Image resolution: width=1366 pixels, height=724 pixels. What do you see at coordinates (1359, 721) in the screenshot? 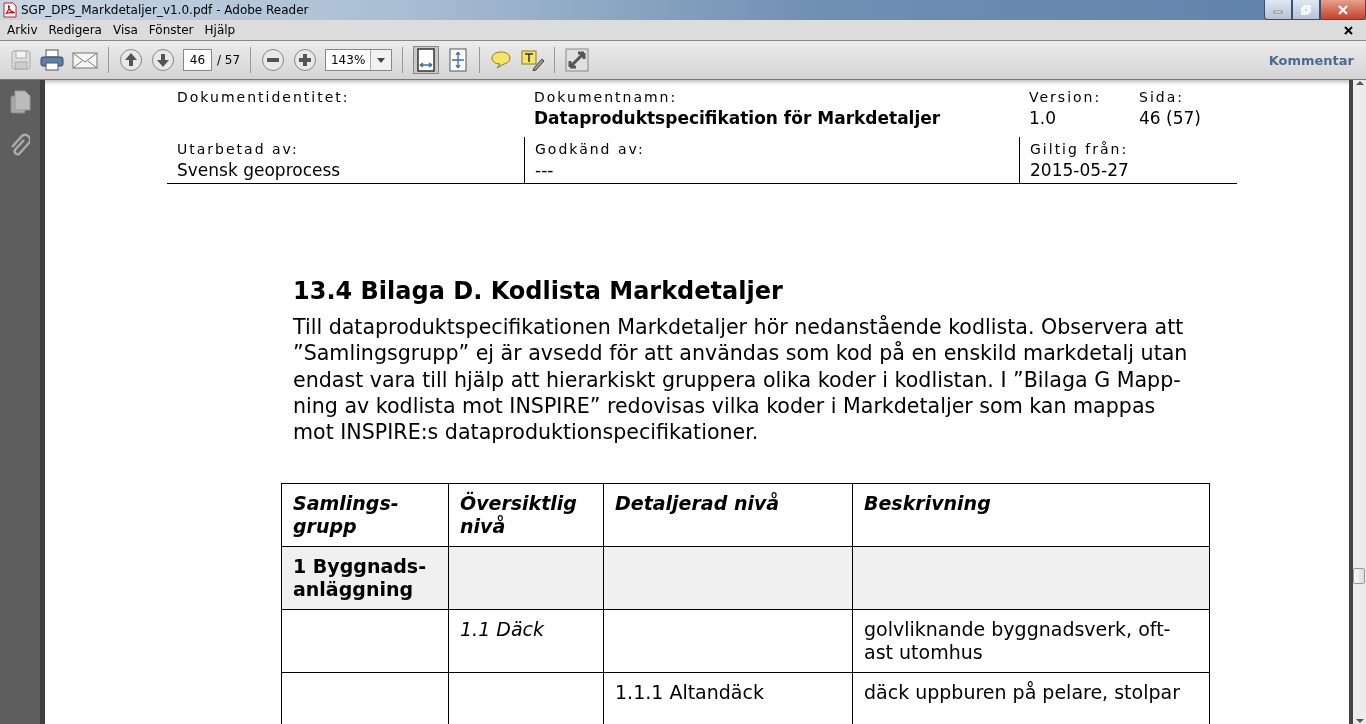
I see `scroll-down-icon` at bounding box center [1359, 721].